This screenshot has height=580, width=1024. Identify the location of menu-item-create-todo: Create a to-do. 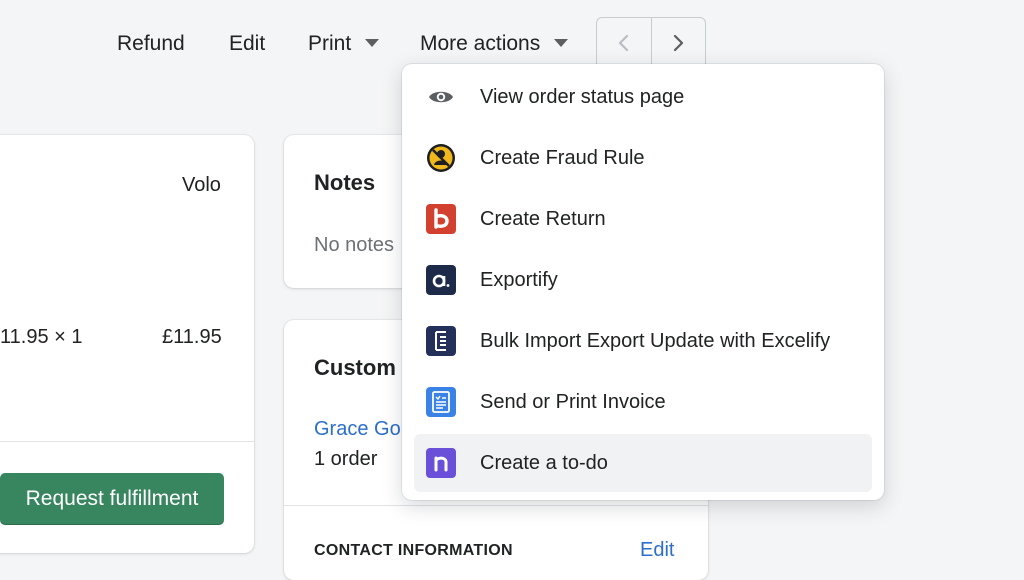
(643, 463).